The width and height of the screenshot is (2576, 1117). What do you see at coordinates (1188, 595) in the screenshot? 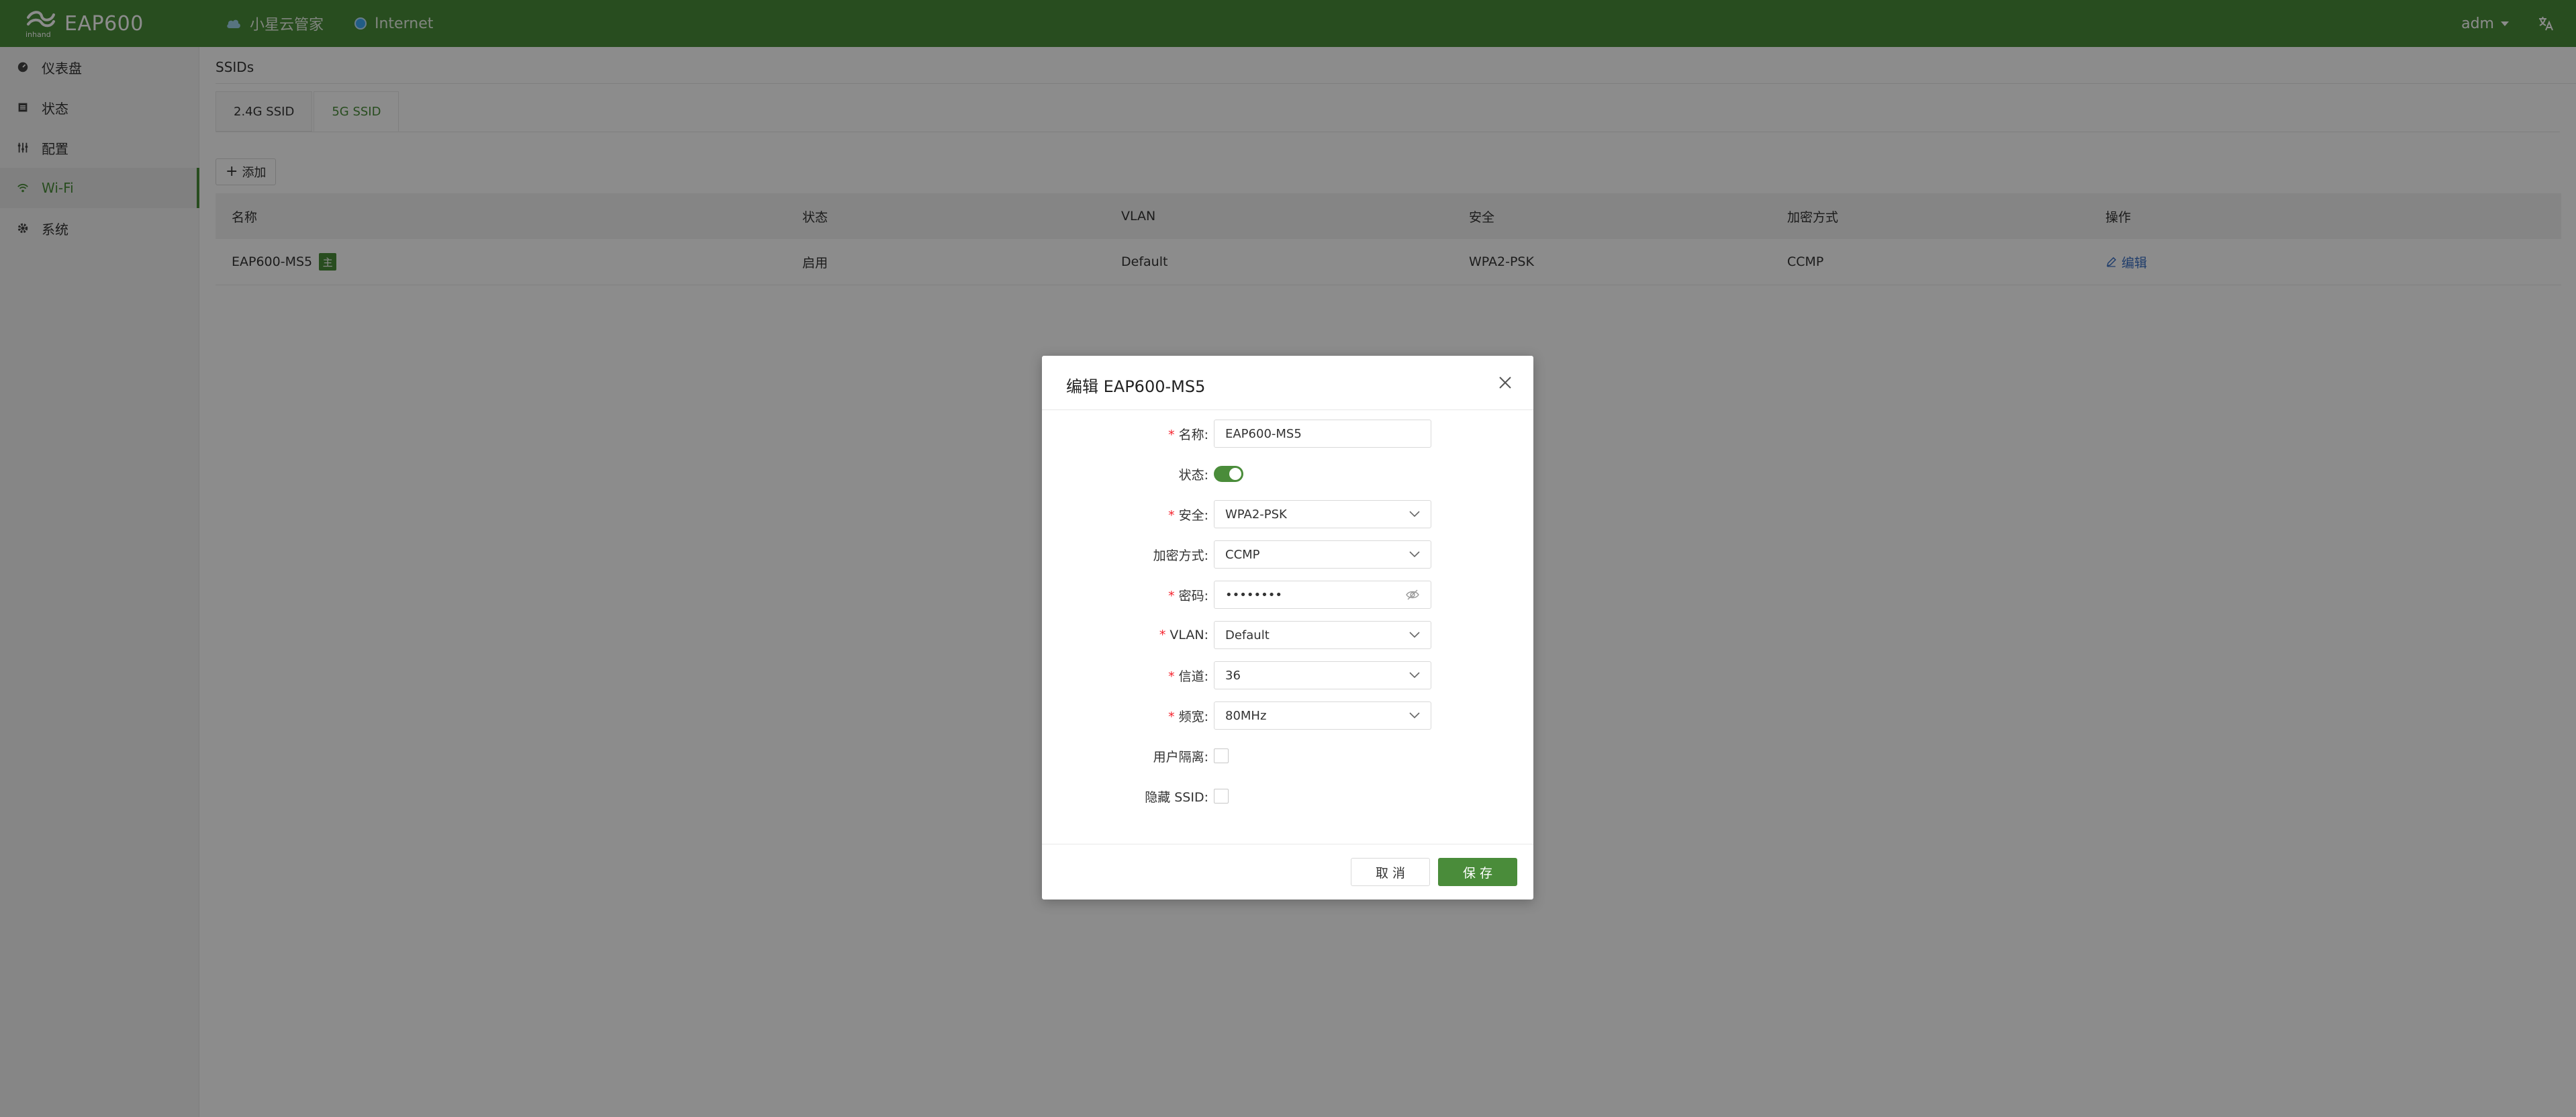
I see `password-label: * 密码:` at bounding box center [1188, 595].